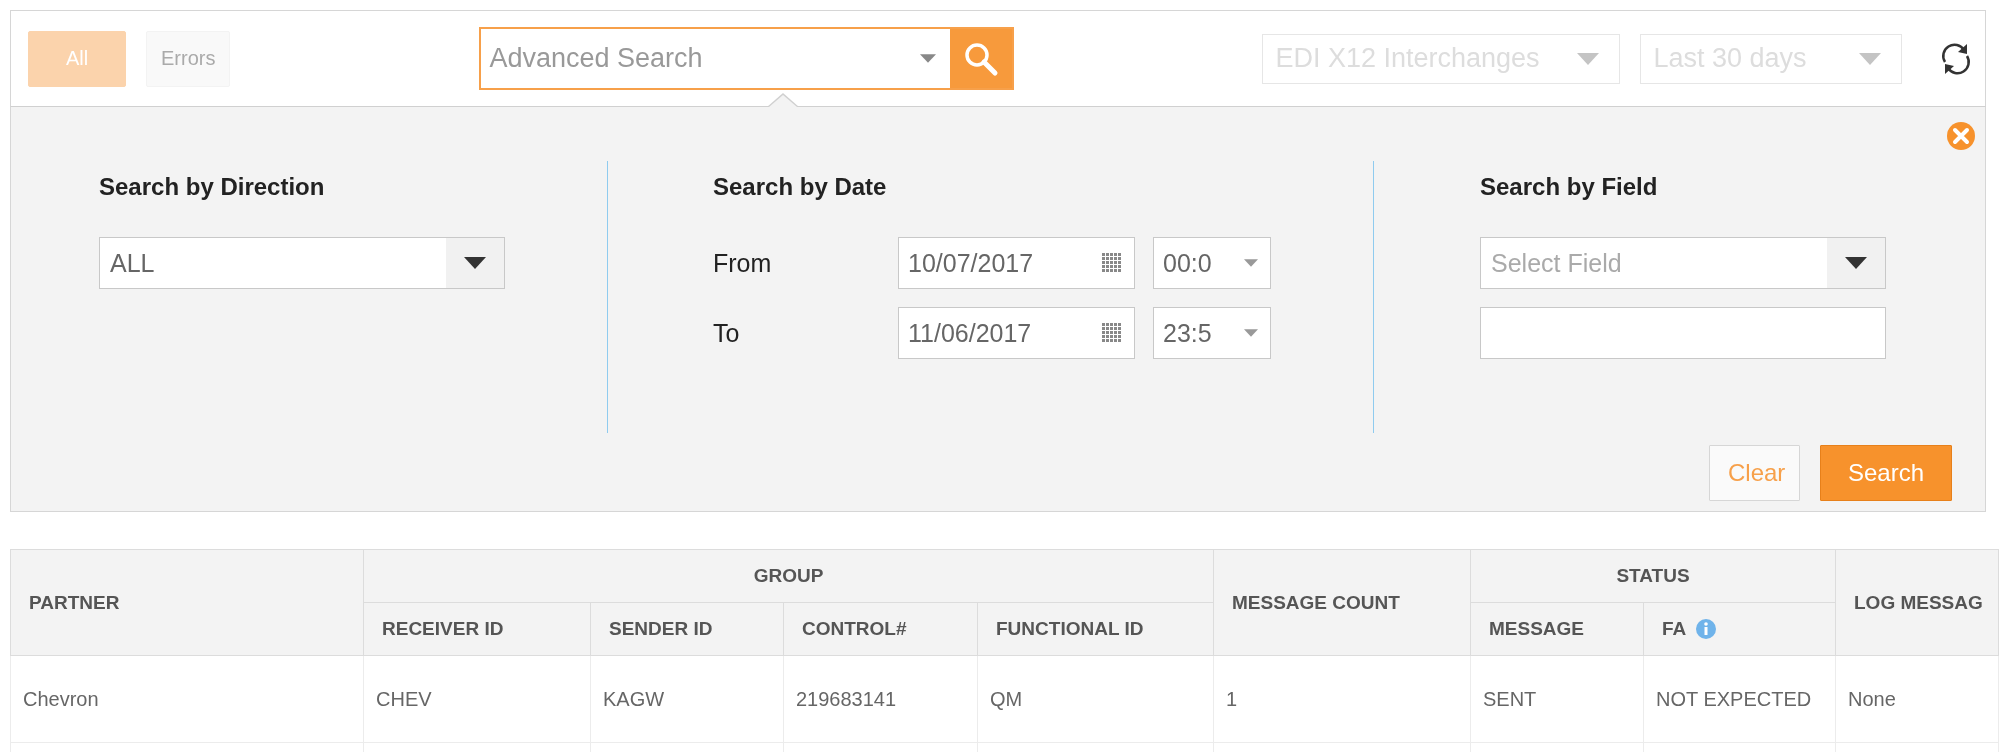  I want to click on date-label: To, so click(727, 333).